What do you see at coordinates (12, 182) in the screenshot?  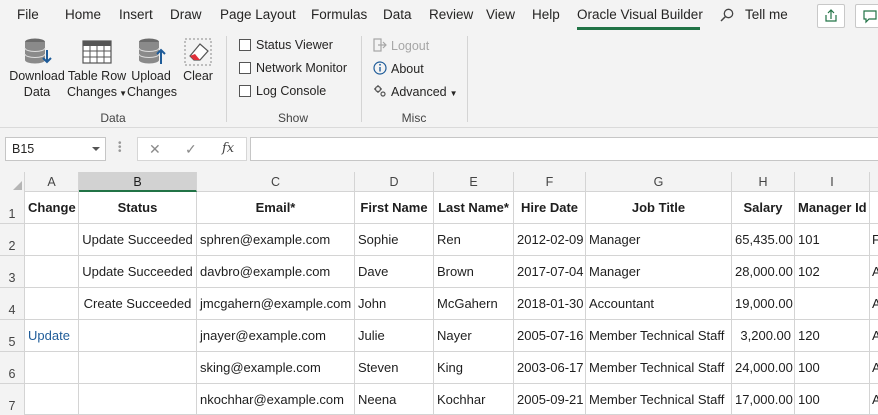 I see `select-all-button` at bounding box center [12, 182].